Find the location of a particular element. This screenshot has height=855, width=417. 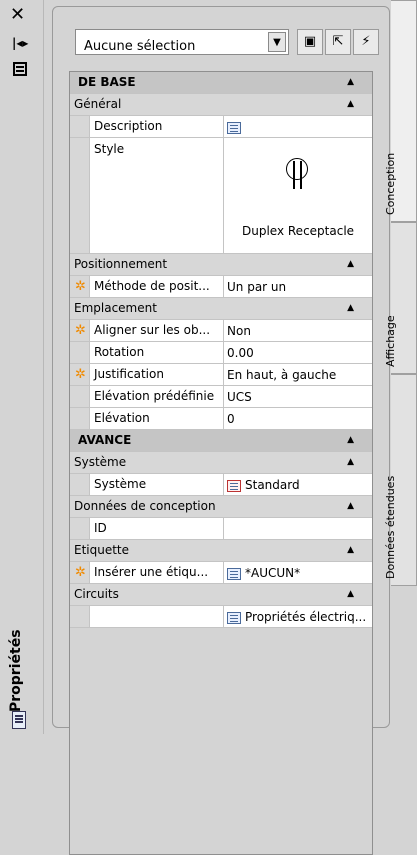

property-row-preset-elevation: Elévation prédéfinie UCS is located at coordinates (221, 397).